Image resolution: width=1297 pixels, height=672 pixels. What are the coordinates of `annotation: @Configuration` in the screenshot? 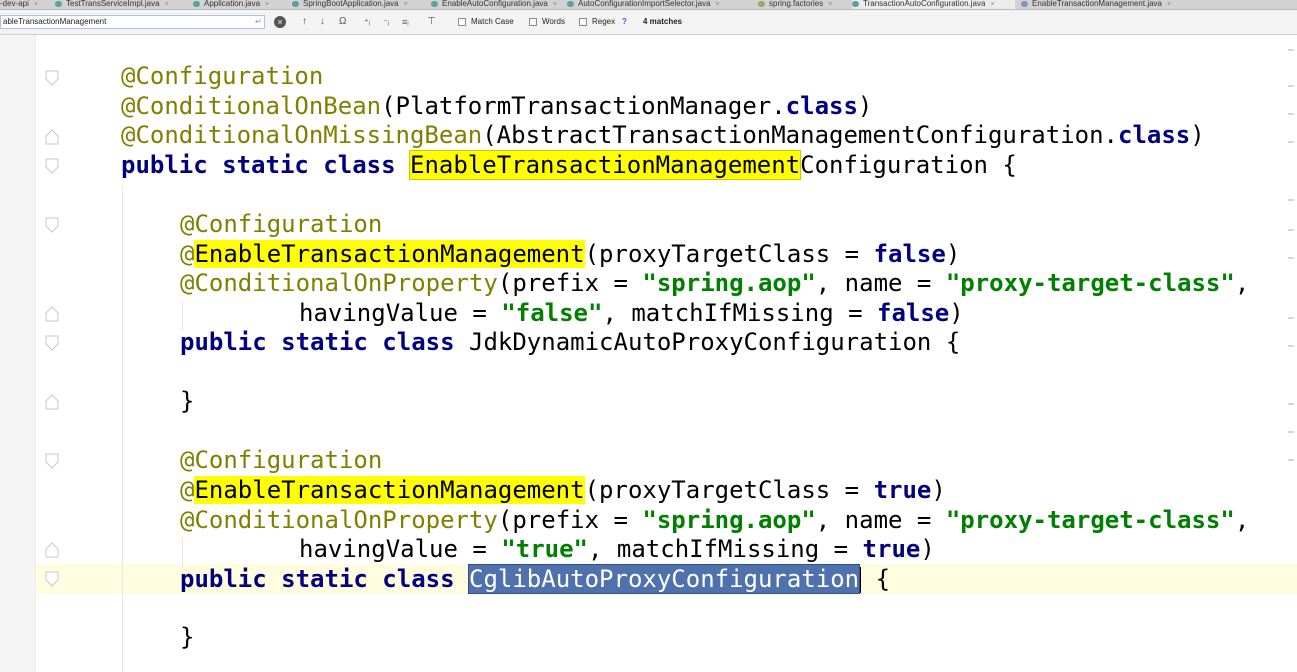 It's located at (222, 76).